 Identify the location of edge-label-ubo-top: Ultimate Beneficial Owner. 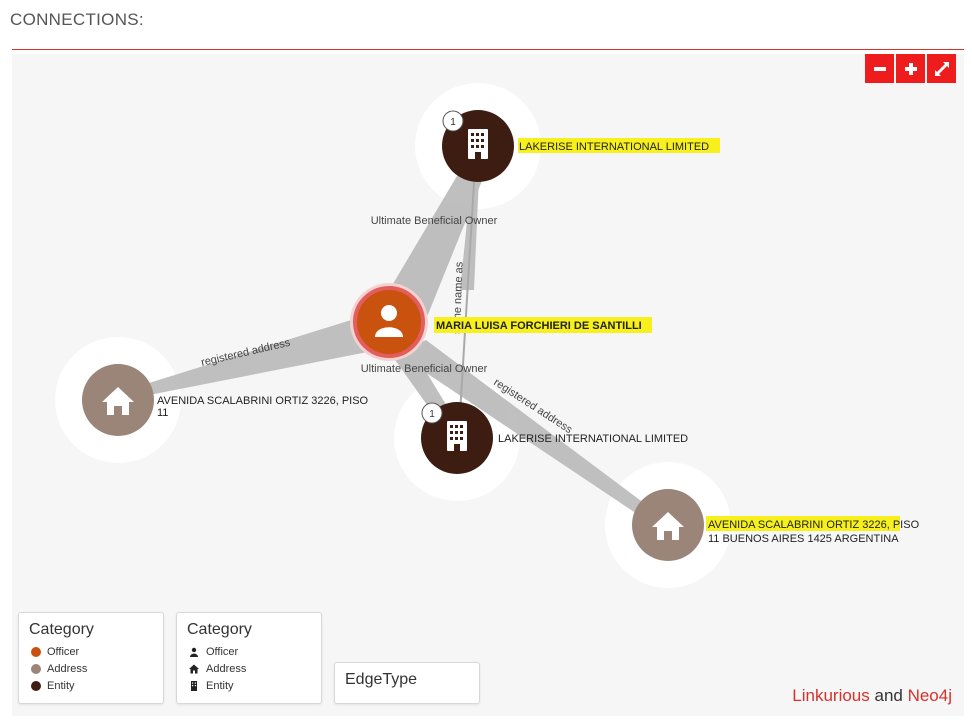
(434, 221).